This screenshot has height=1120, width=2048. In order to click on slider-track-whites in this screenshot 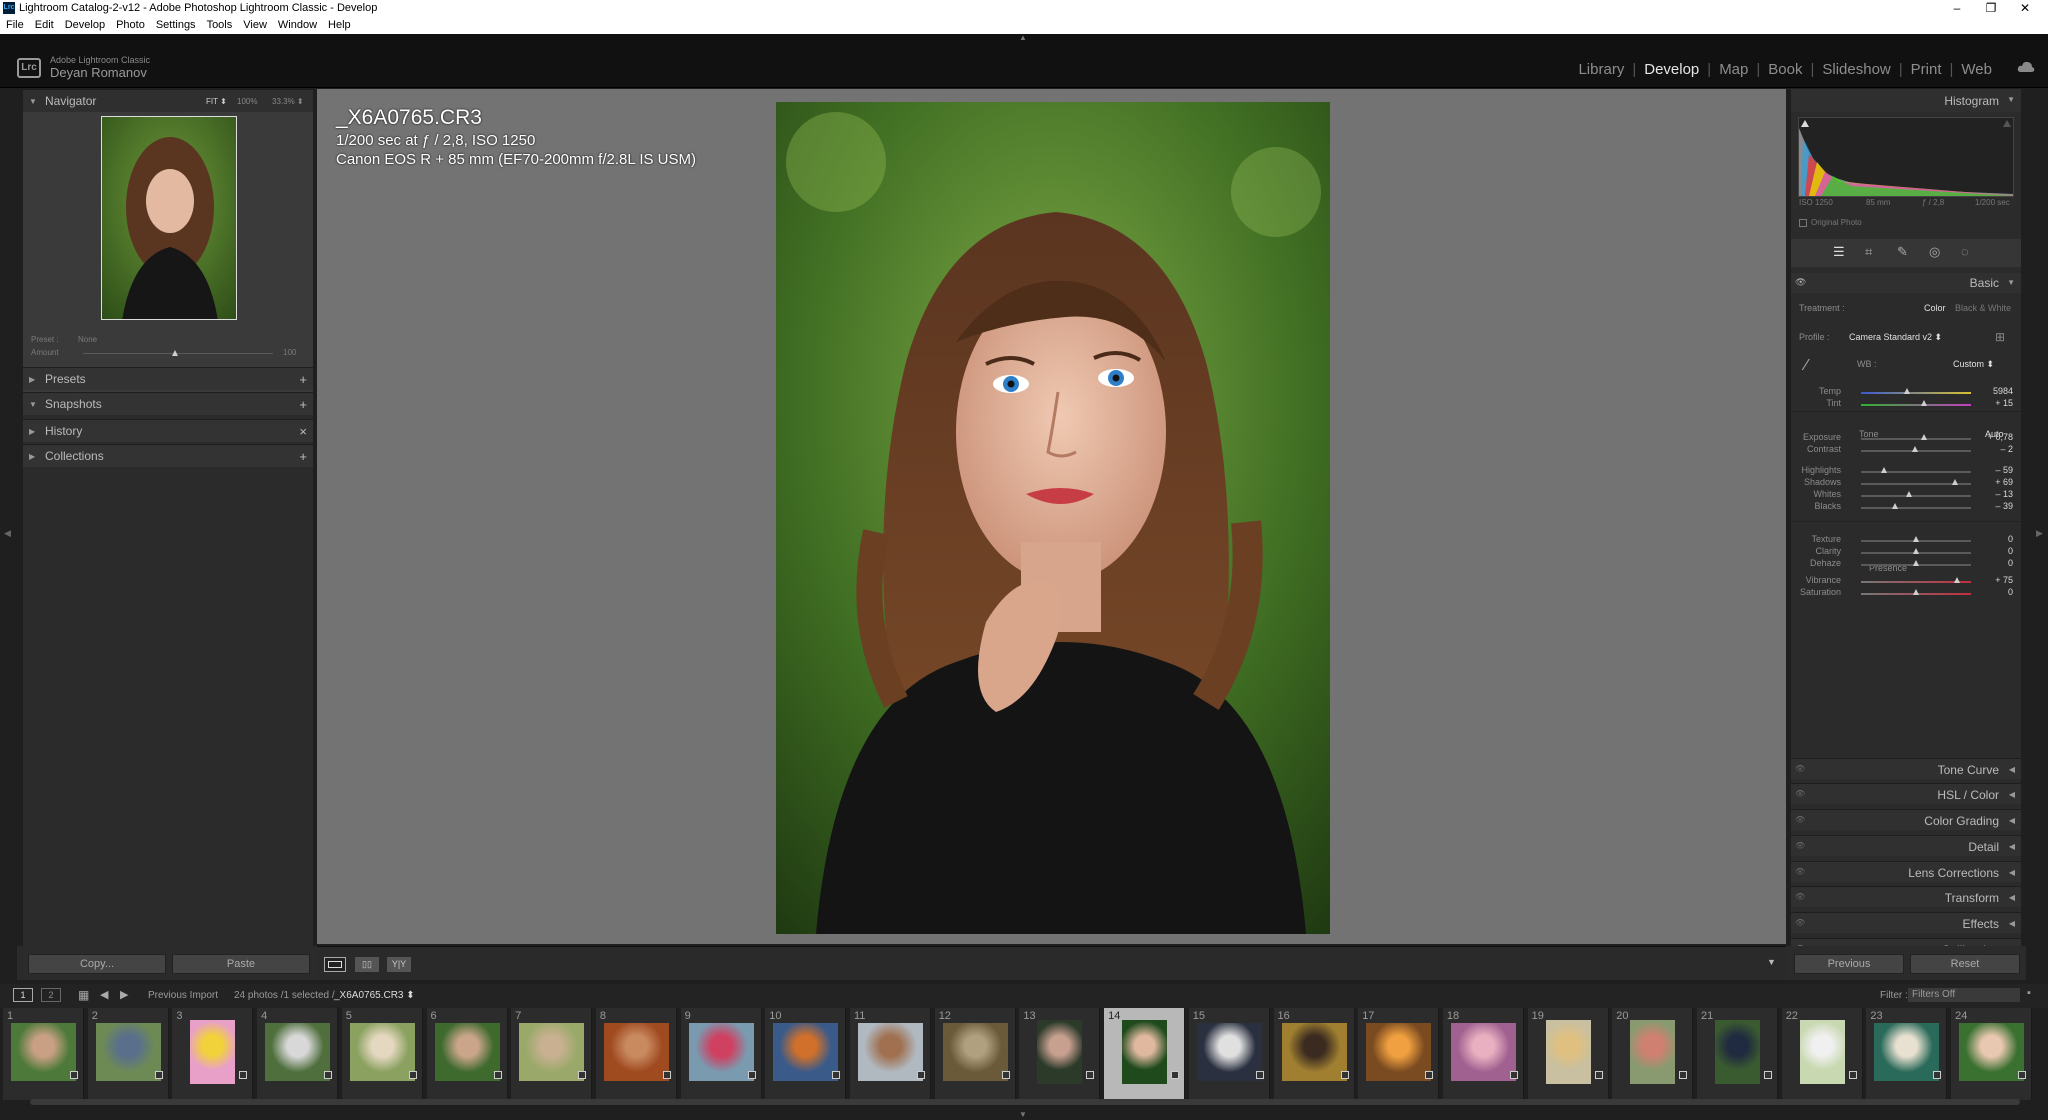, I will do `click(1916, 496)`.